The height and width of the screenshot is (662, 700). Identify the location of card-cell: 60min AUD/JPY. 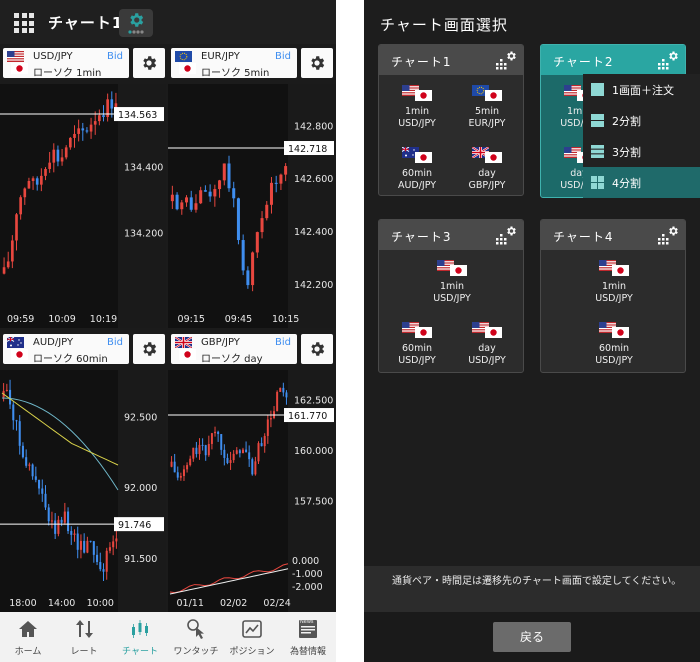
(417, 171).